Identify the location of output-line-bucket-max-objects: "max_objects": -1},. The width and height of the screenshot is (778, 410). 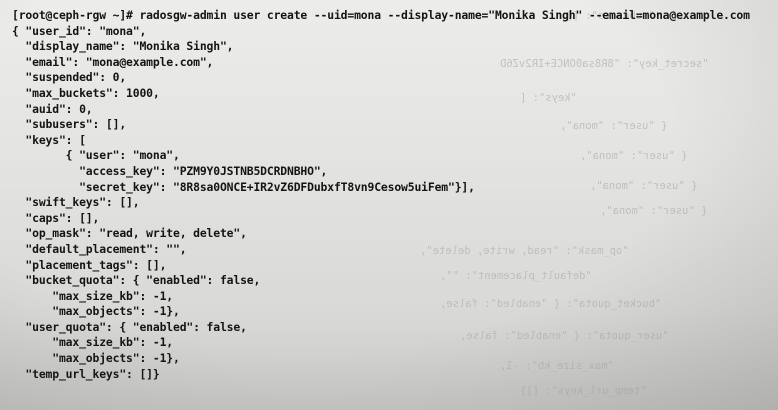
(96, 311).